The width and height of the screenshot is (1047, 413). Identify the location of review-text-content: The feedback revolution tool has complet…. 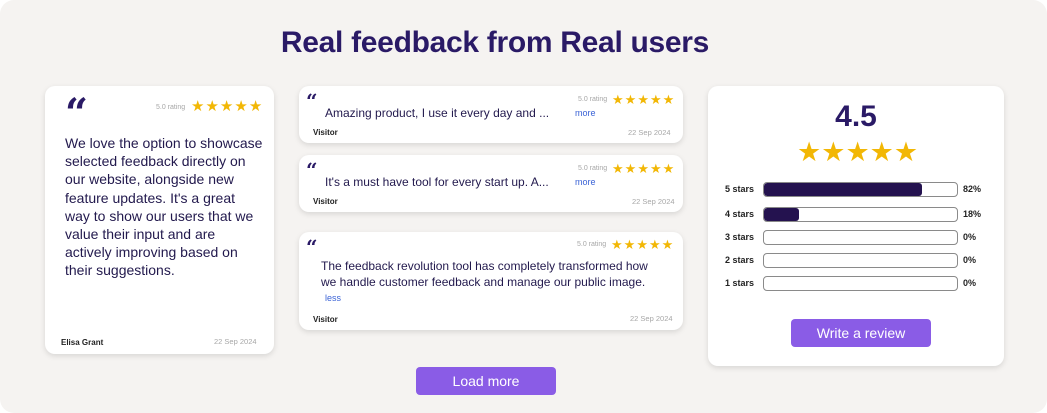
(484, 274).